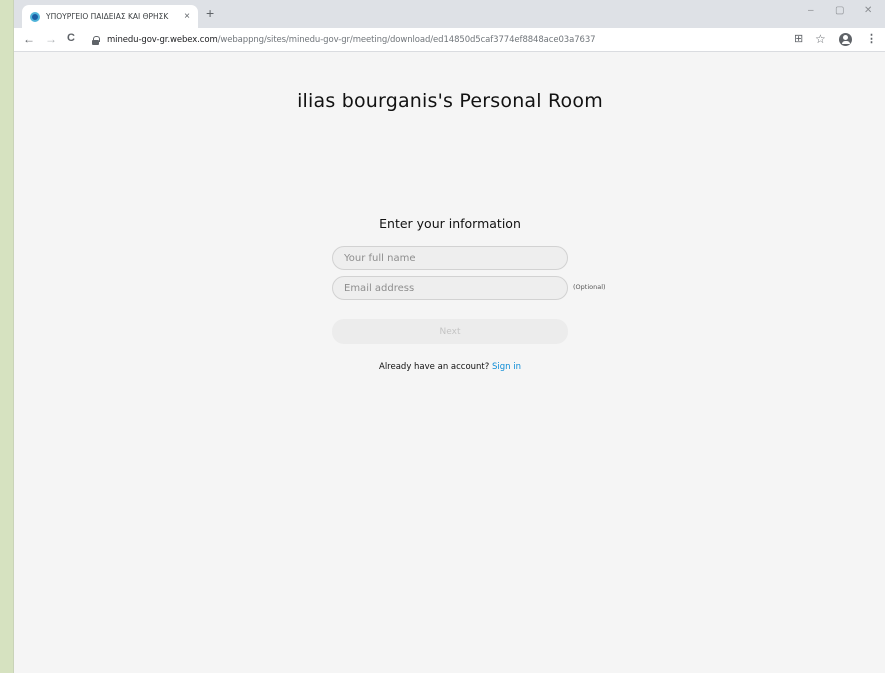  I want to click on account-prompt-text: Already have an account?, so click(434, 367).